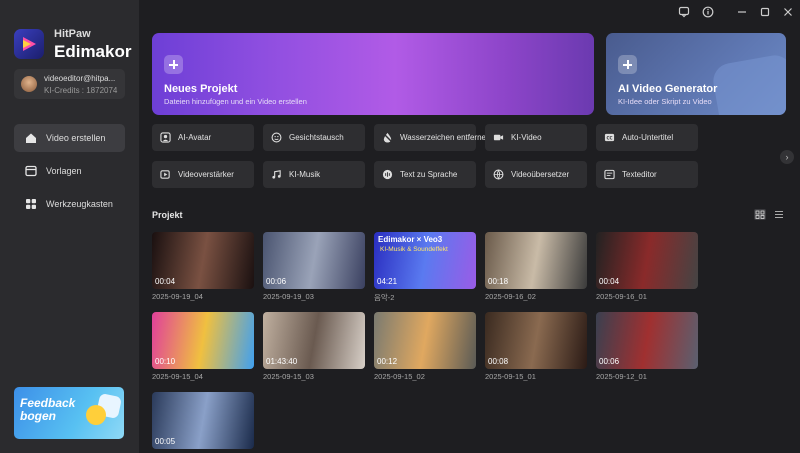 Image resolution: width=800 pixels, height=453 pixels. Describe the element at coordinates (201, 89) in the screenshot. I see `new-project-title: Neues Projekt` at that location.